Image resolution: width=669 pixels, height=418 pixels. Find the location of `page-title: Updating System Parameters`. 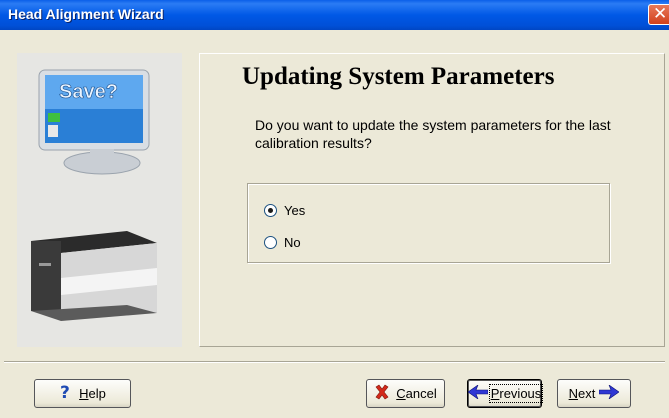

page-title: Updating System Parameters is located at coordinates (398, 76).